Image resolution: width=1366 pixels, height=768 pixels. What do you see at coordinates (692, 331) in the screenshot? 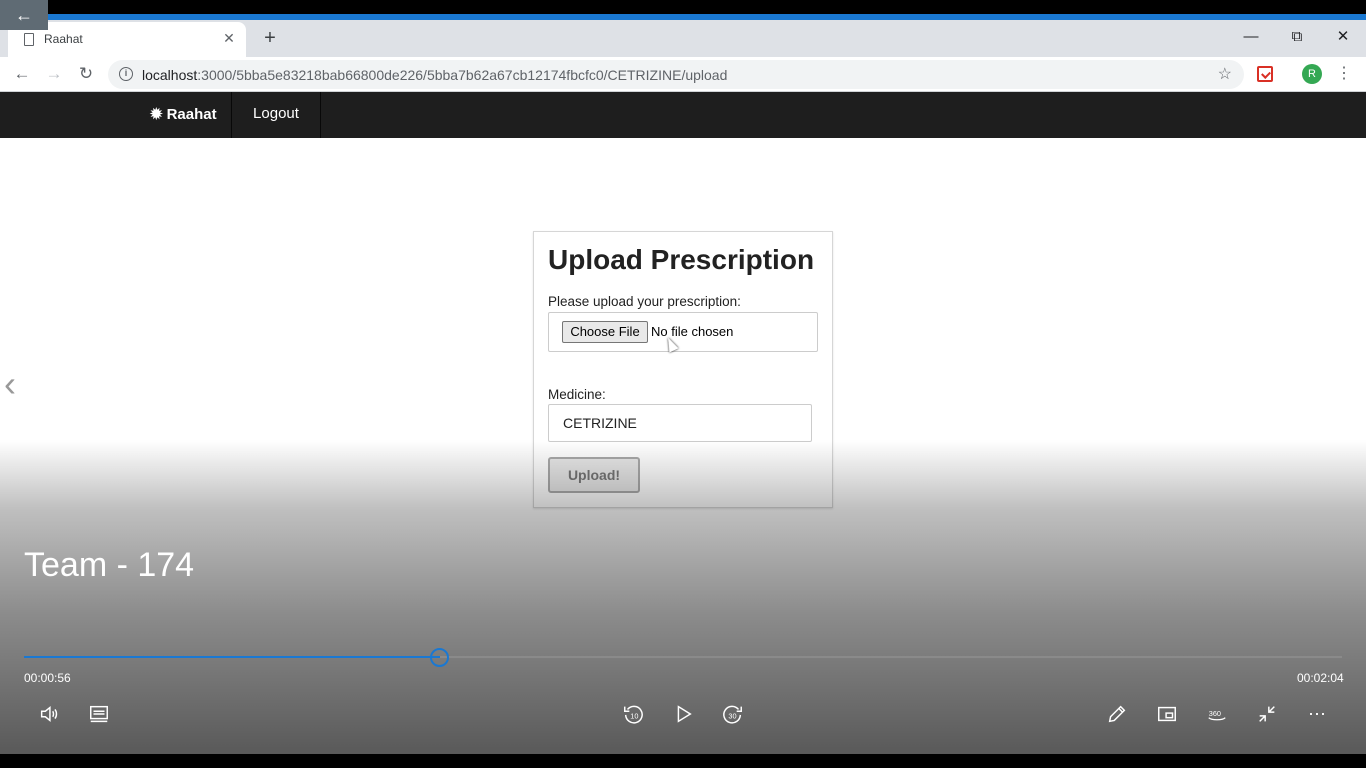
I see `file-status: No file chosen` at bounding box center [692, 331].